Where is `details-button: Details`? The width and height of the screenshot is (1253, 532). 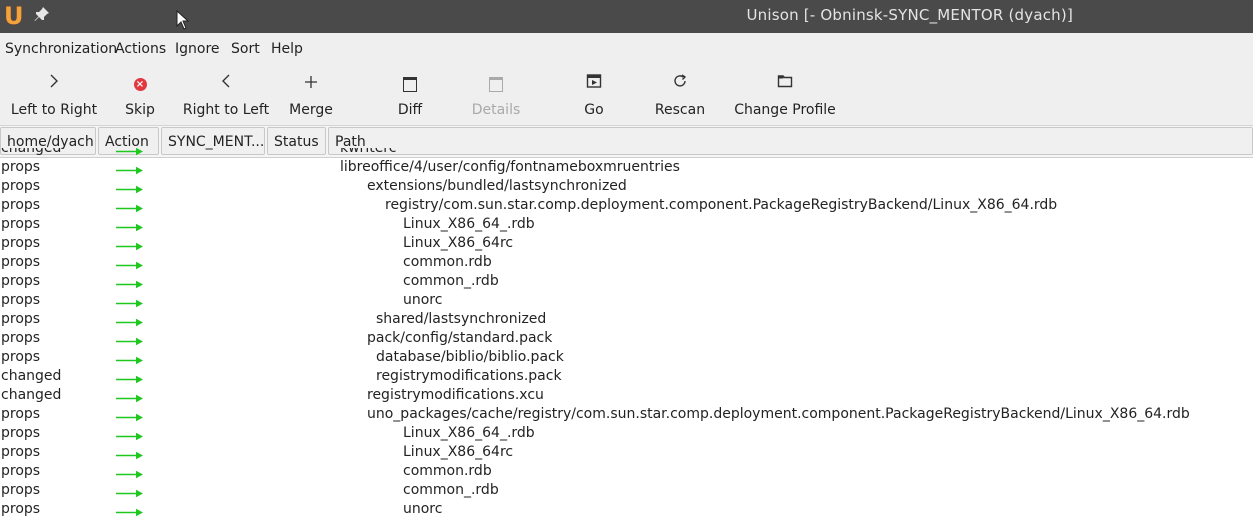
details-button: Details is located at coordinates (496, 95).